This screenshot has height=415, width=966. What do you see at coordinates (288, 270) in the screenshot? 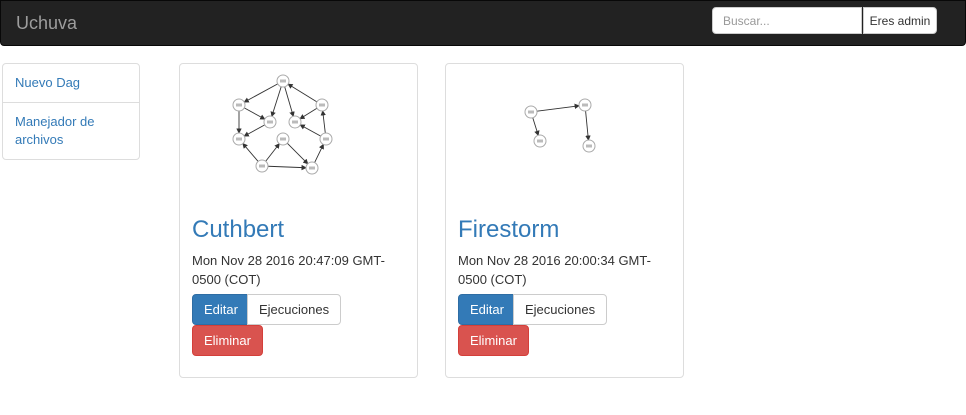
I see `dag-date: Mon Nov 28 2016 20:47:09 GMT-0500 (COT)` at bounding box center [288, 270].